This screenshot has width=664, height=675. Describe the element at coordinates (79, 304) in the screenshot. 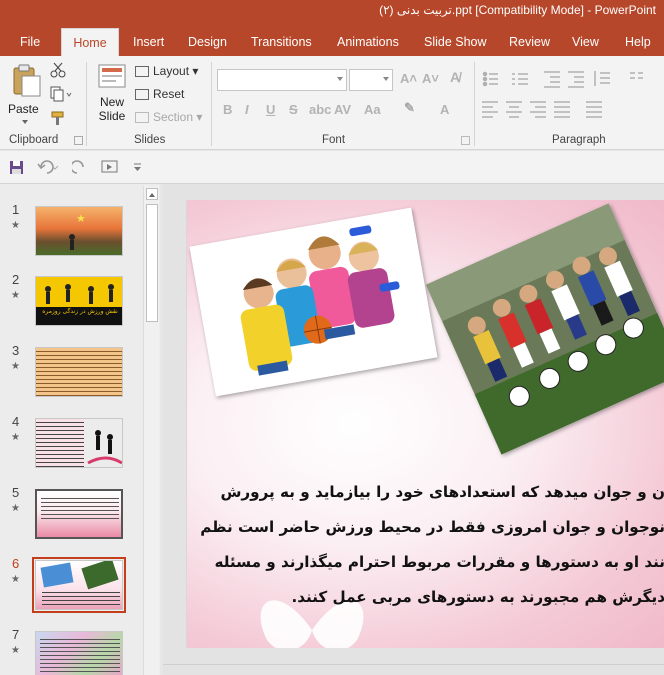

I see `thumb-2-graphic` at that location.